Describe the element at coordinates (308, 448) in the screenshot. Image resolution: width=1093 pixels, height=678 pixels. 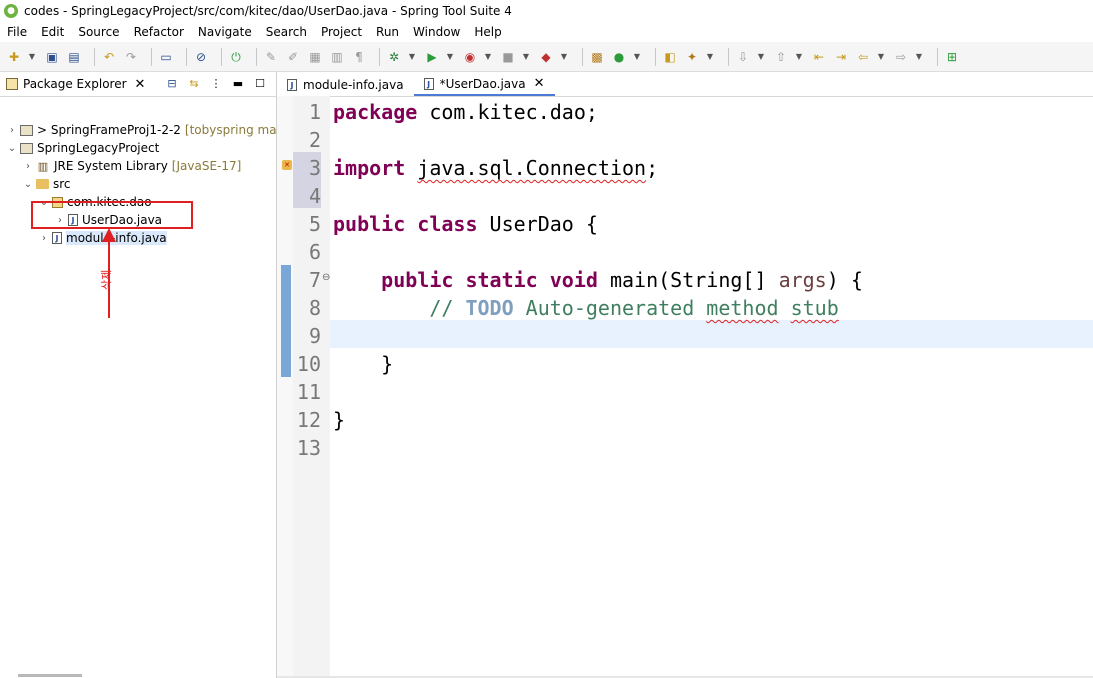
I see `line-number: 13` at that location.